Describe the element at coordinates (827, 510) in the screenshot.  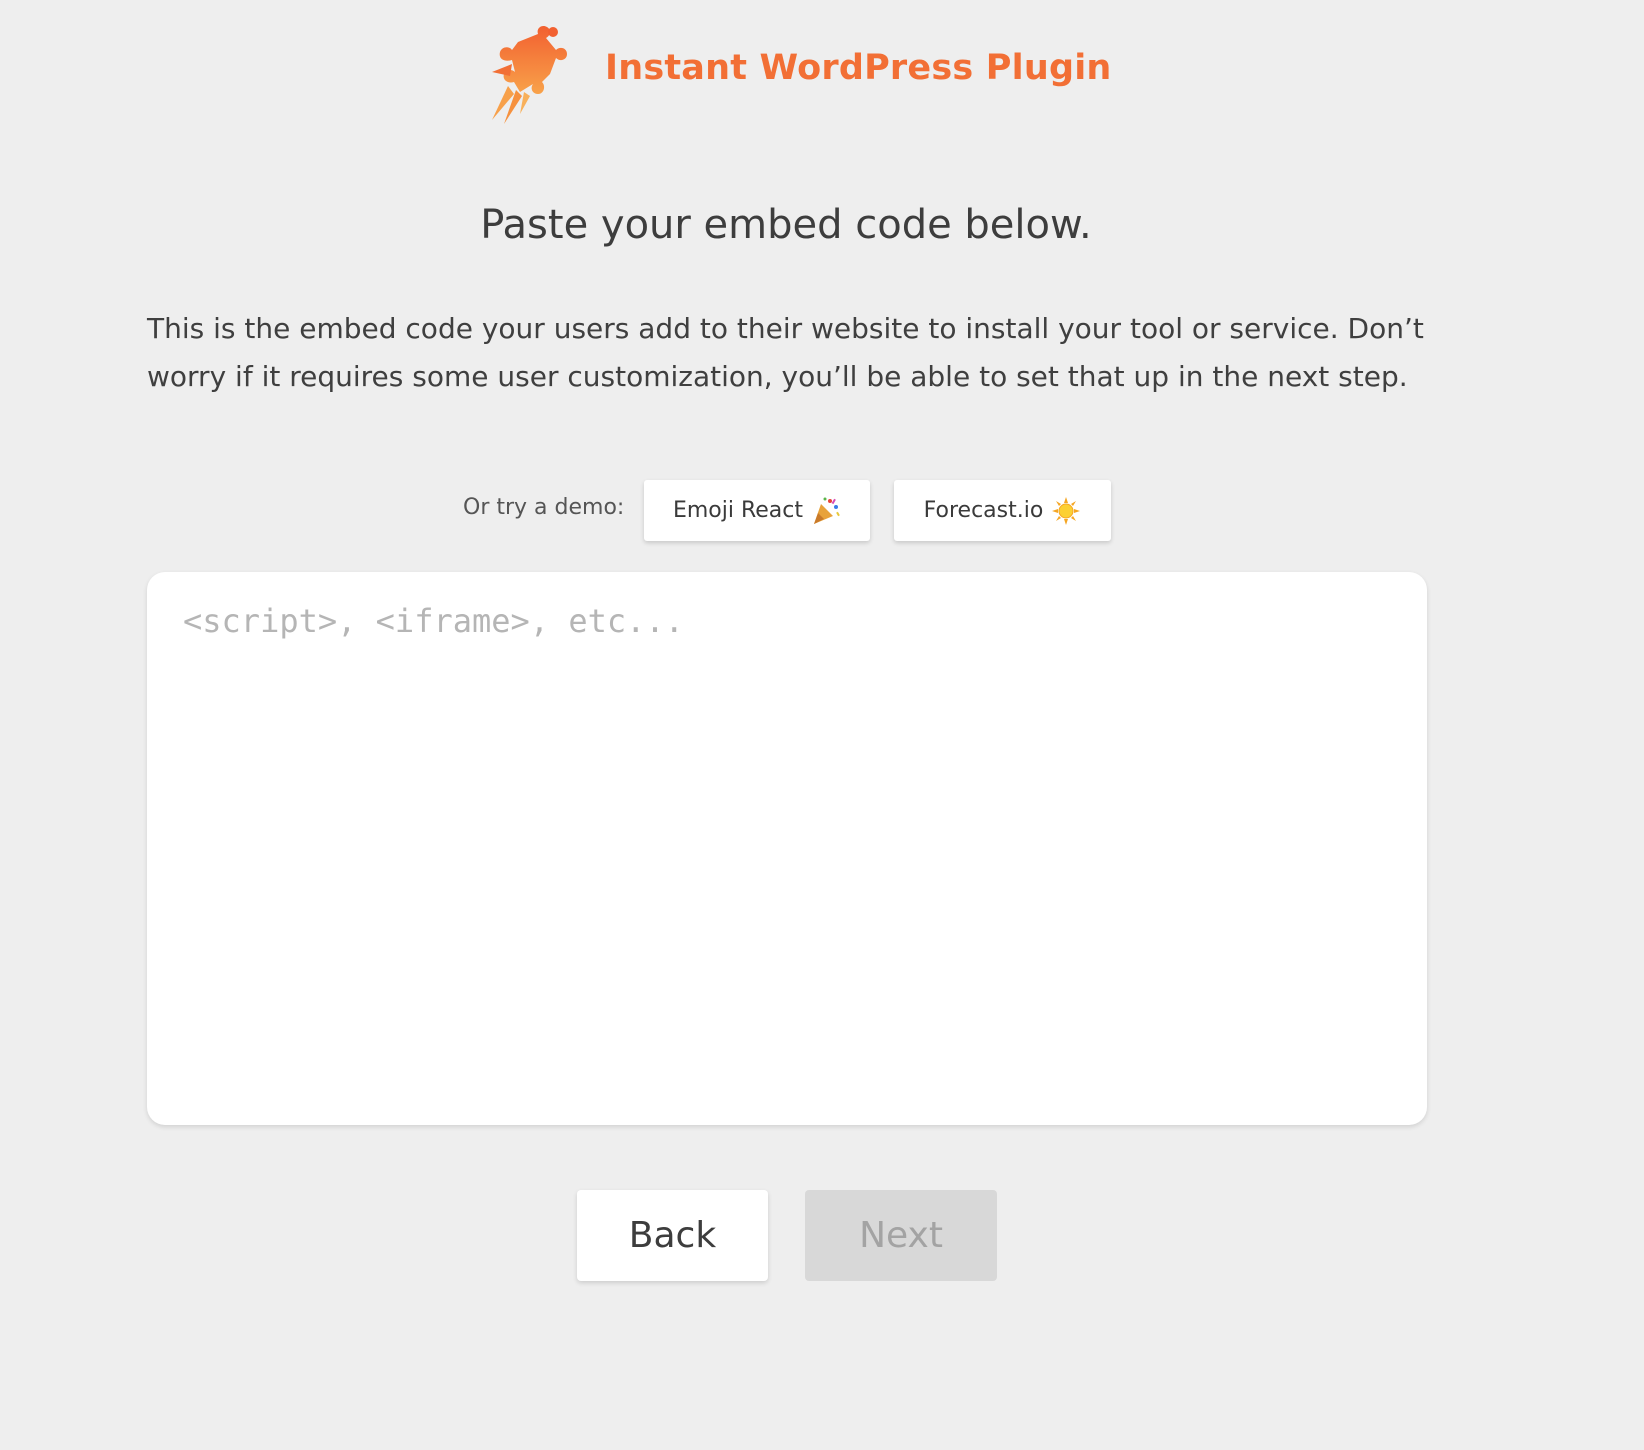
I see `party-popper-icon` at that location.